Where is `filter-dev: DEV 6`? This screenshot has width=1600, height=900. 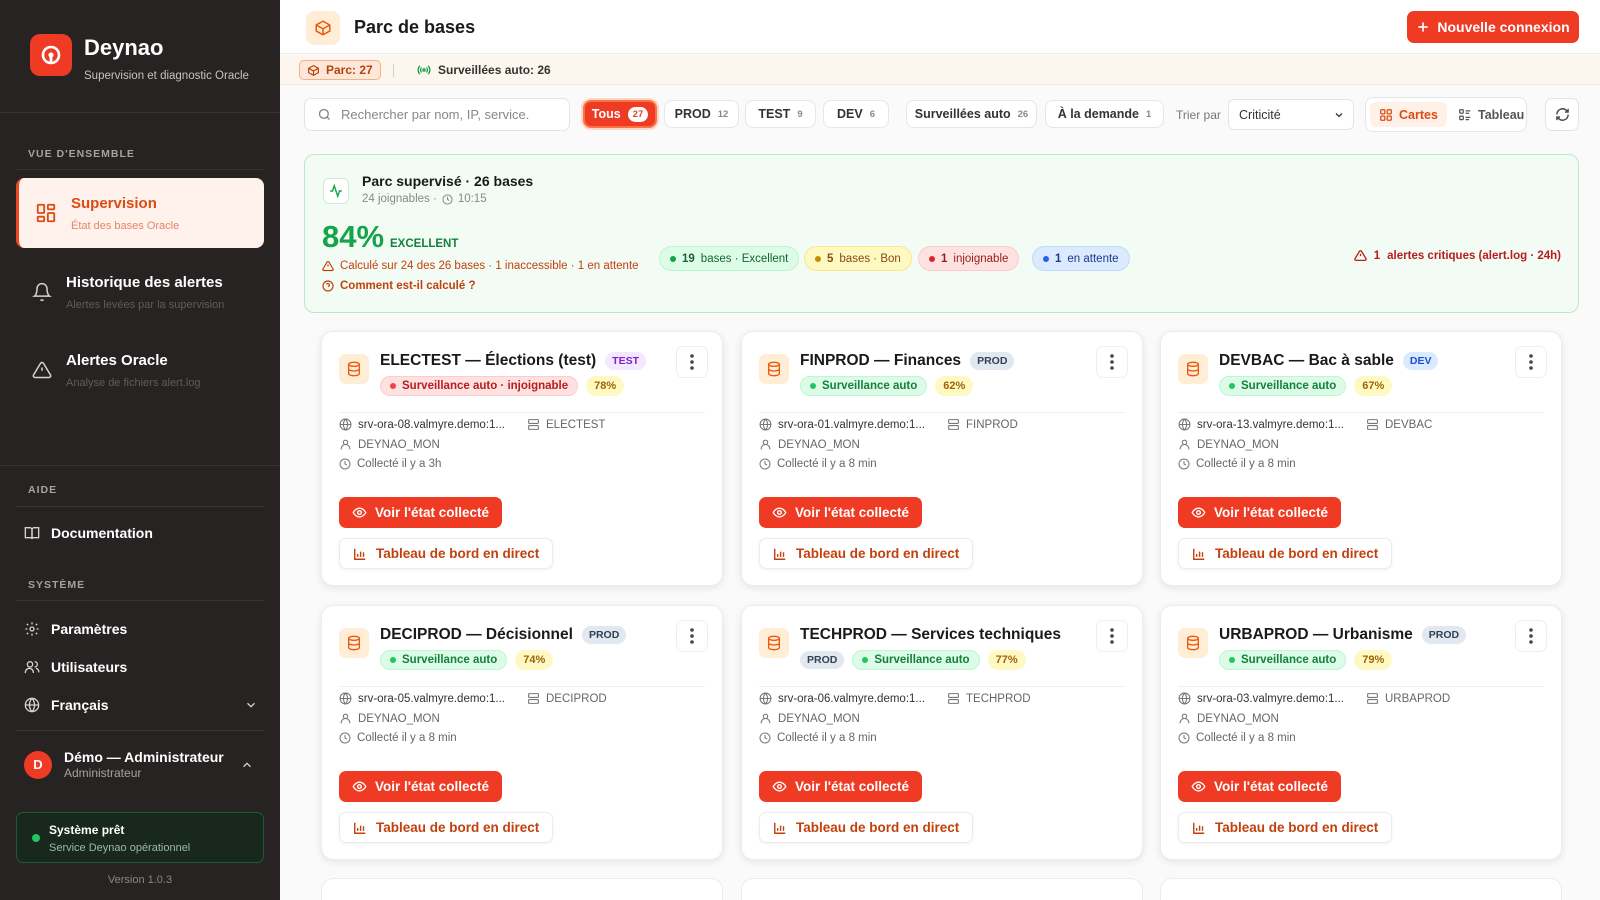
filter-dev: DEV 6 is located at coordinates (856, 114).